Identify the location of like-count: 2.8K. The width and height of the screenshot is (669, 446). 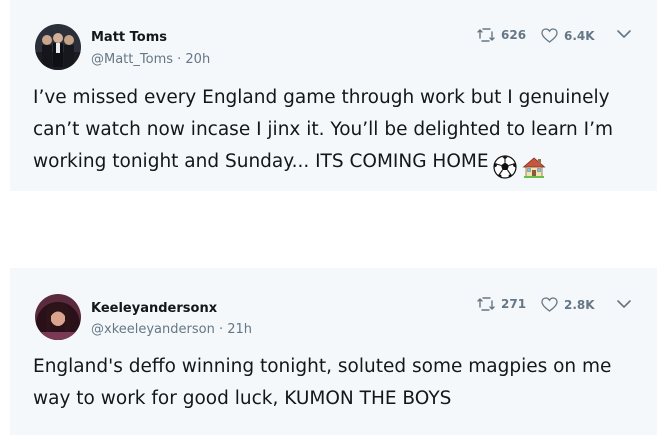
(579, 304).